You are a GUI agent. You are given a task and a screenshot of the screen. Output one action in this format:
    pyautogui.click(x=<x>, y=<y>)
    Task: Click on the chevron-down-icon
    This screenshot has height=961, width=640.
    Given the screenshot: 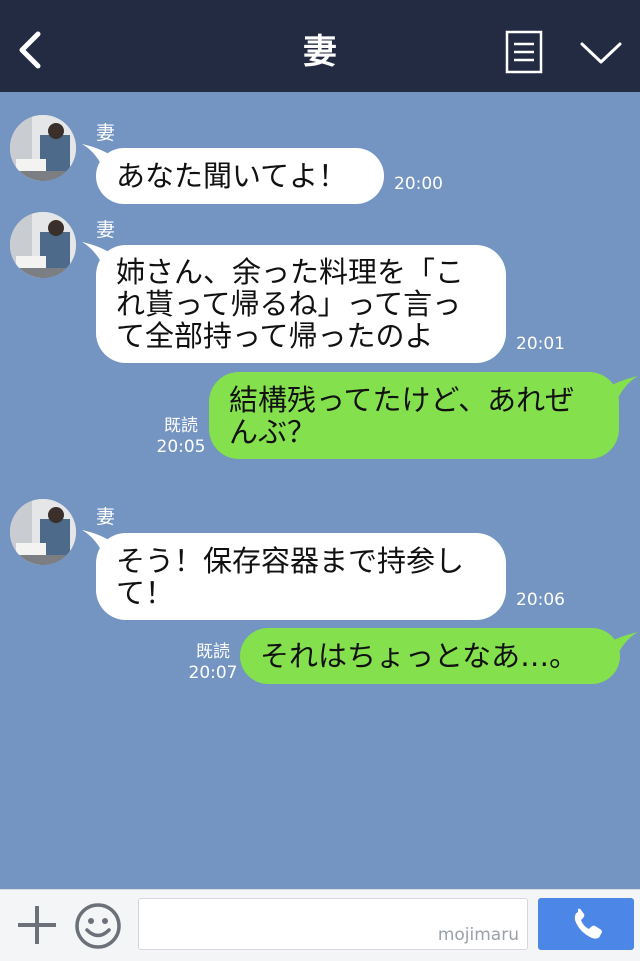 What is the action you would take?
    pyautogui.click(x=601, y=53)
    